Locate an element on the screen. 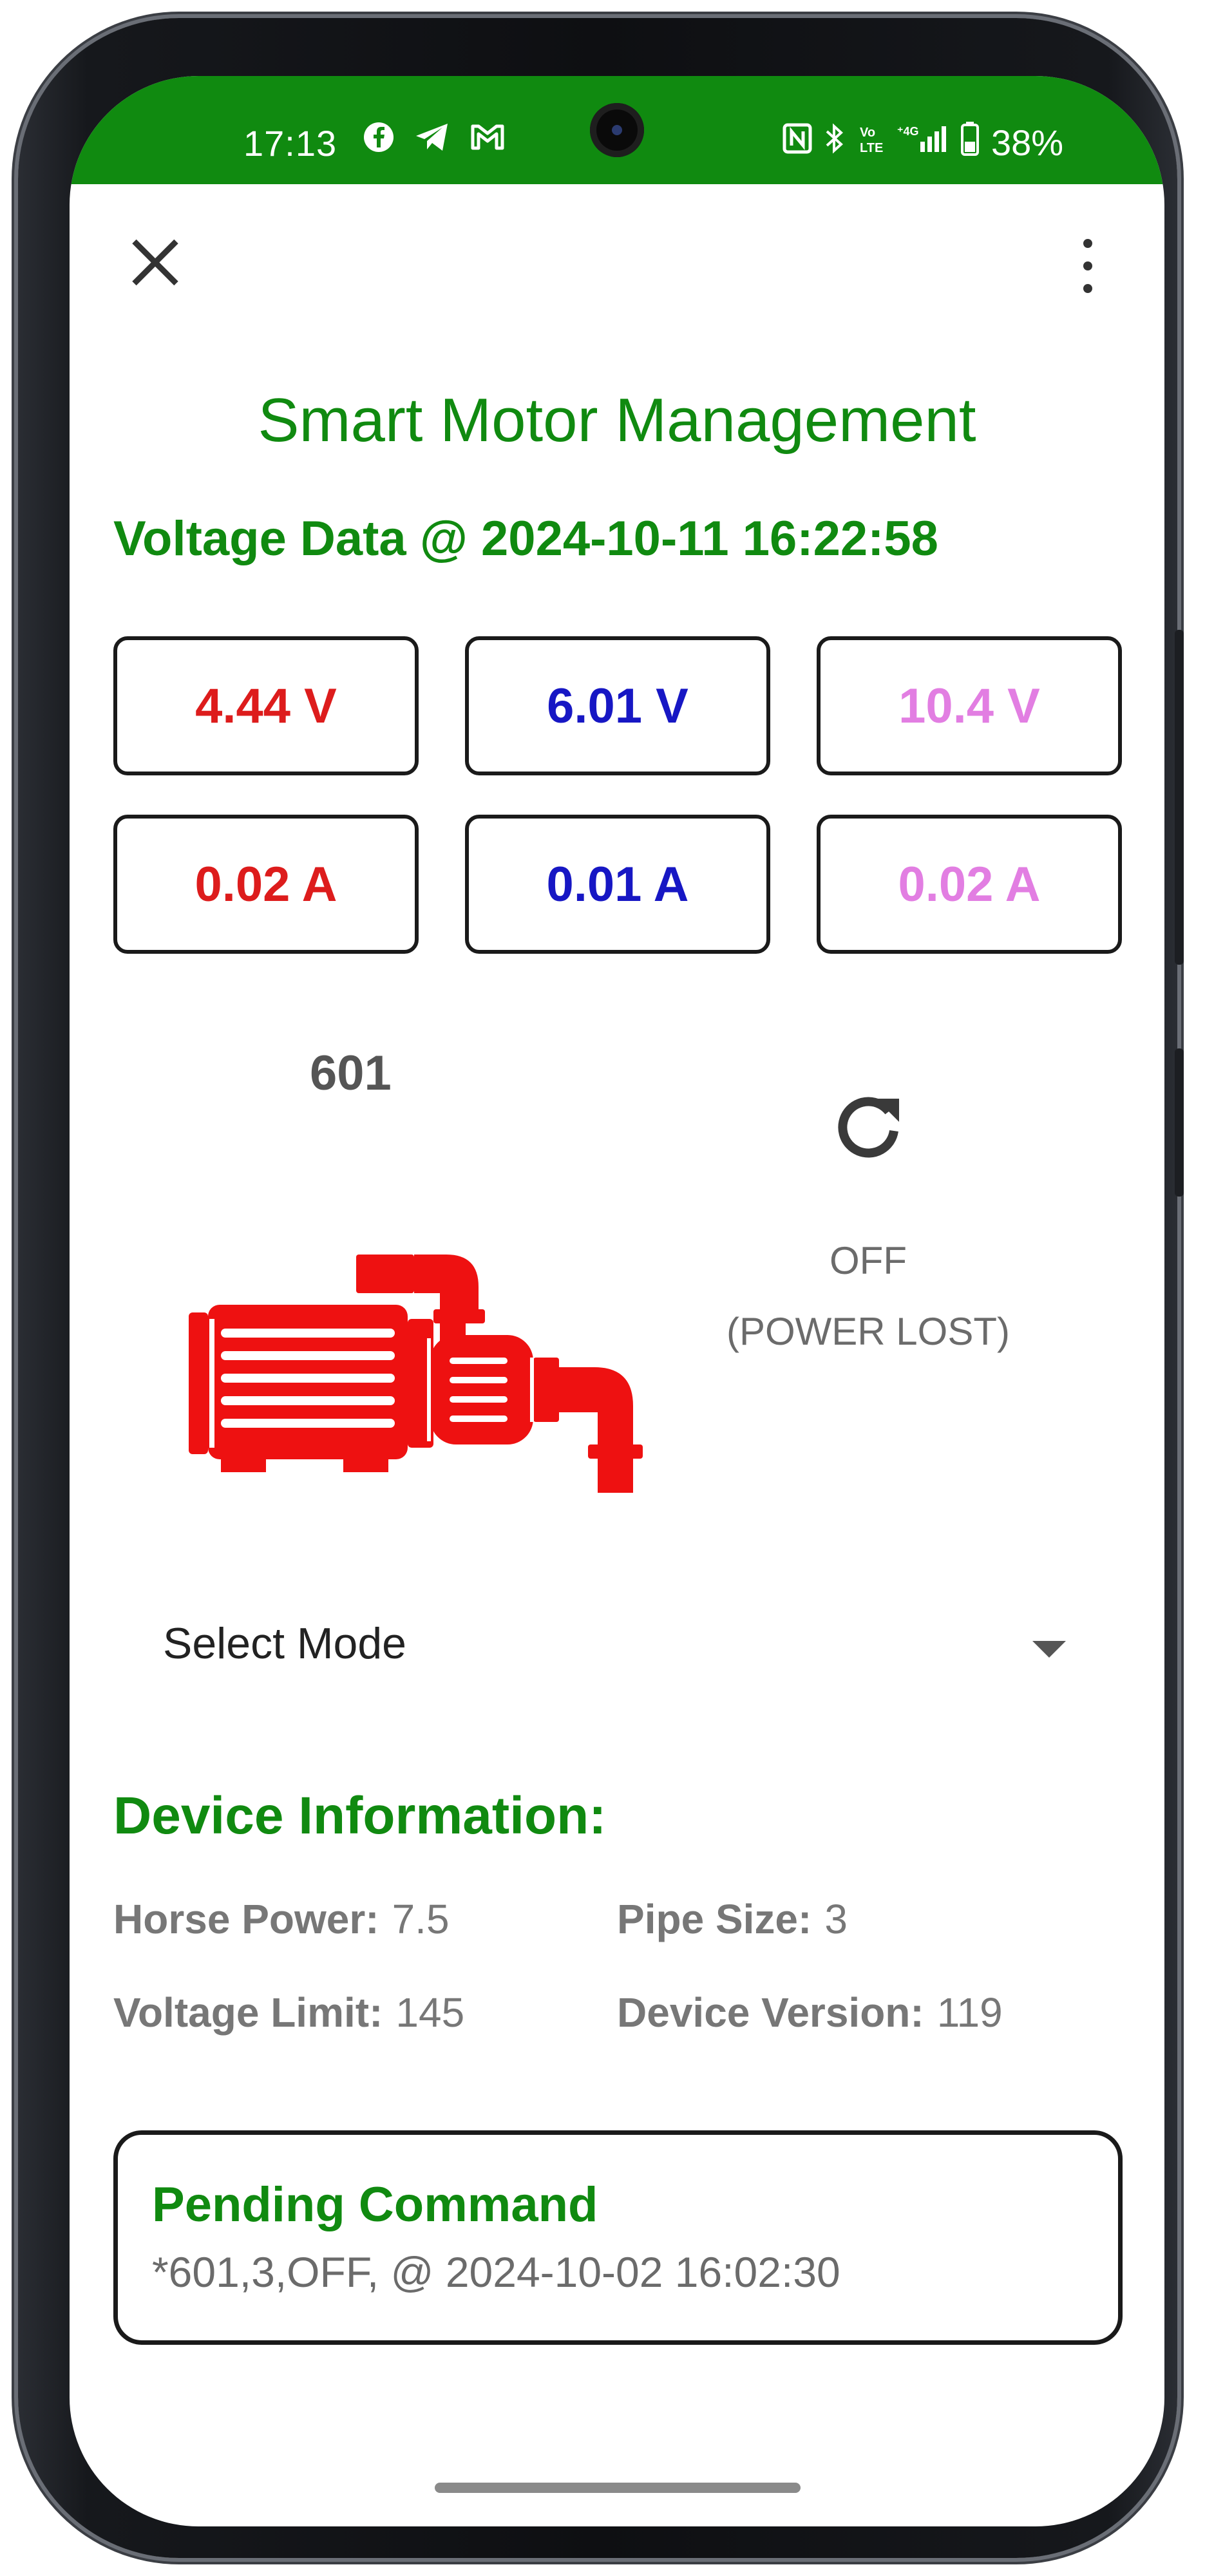  current-phase-3: 0.02 A is located at coordinates (969, 884).